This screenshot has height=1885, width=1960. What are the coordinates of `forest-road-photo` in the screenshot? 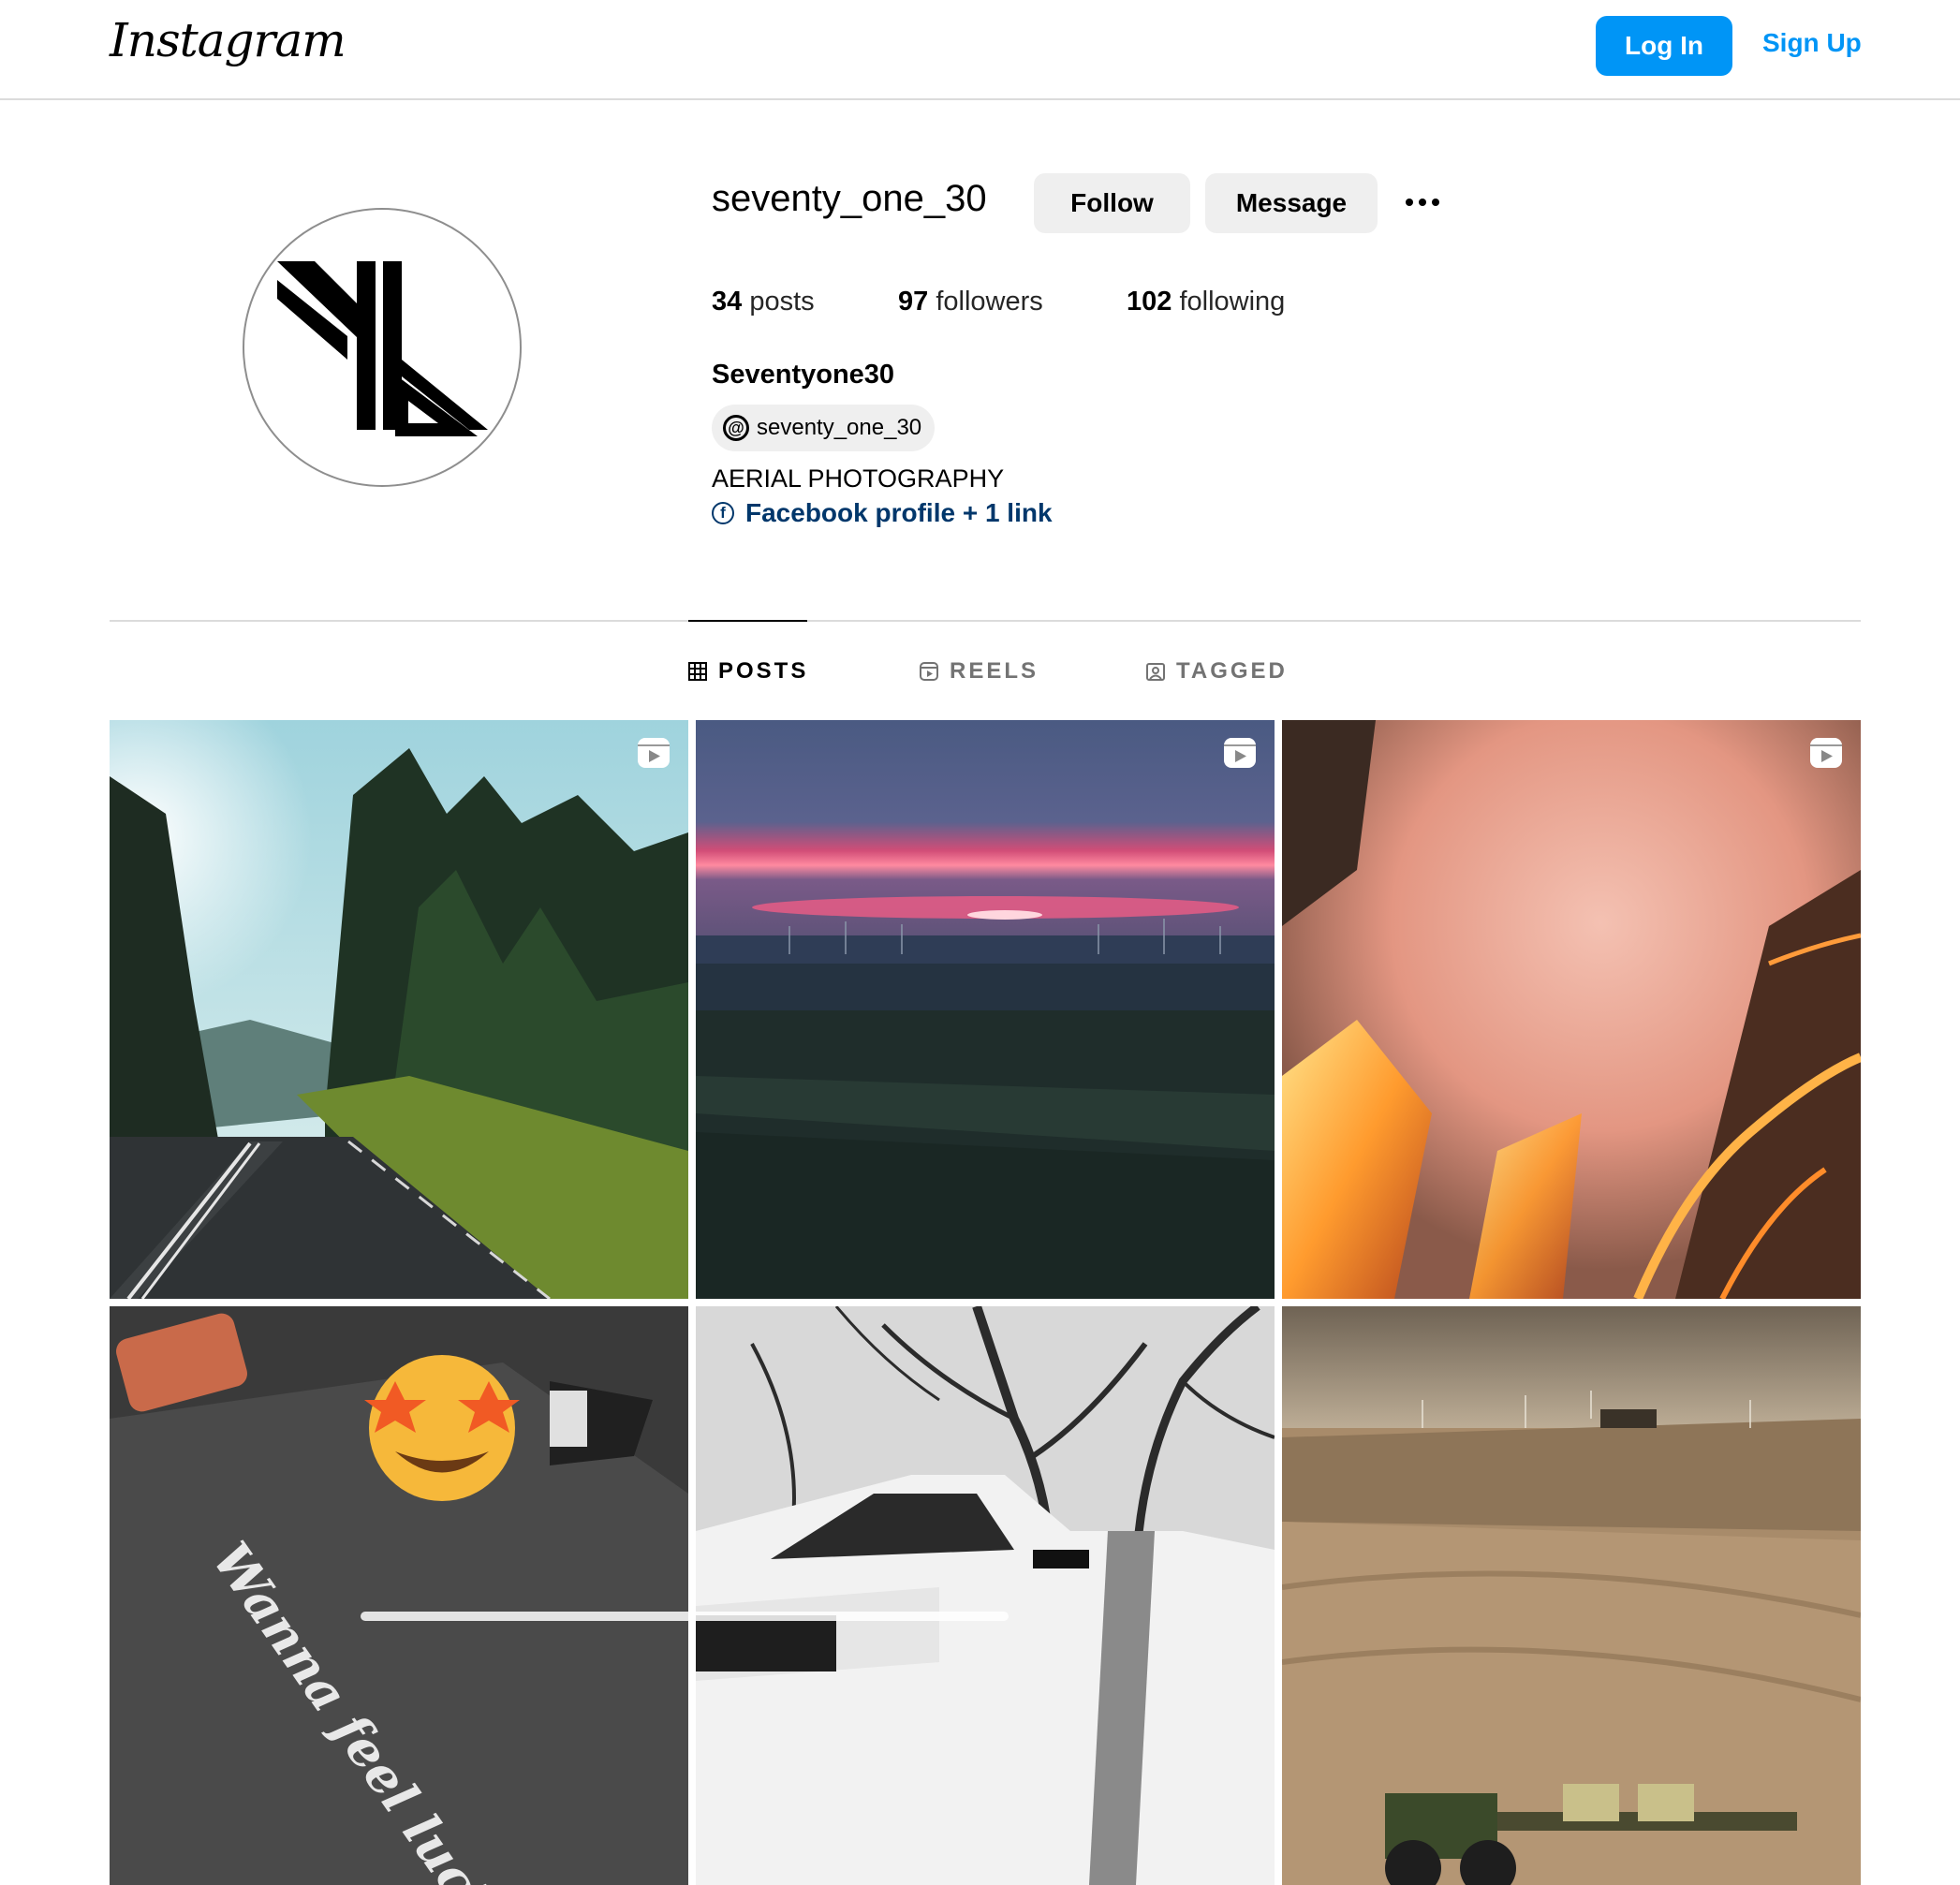 It's located at (399, 1009).